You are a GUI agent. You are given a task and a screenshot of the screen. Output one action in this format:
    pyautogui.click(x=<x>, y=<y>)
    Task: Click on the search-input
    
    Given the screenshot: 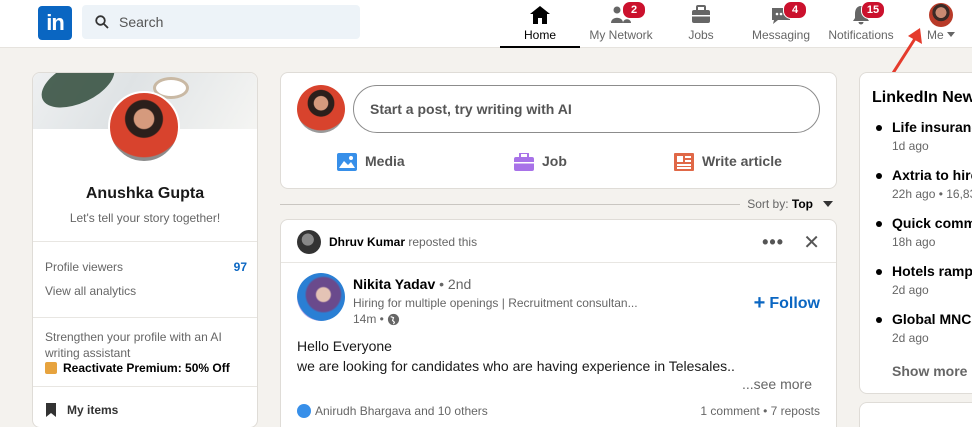 What is the action you would take?
    pyautogui.click(x=234, y=22)
    